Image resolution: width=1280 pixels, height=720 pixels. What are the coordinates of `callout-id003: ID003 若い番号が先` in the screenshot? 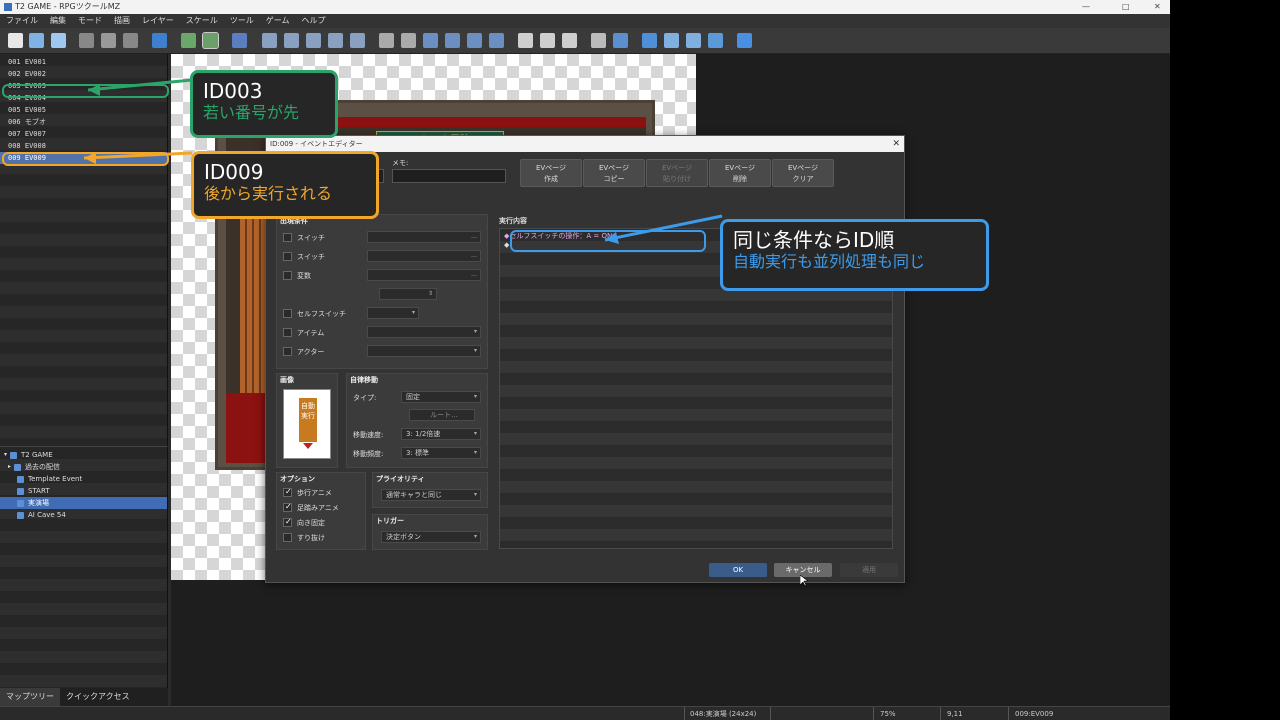 It's located at (264, 104).